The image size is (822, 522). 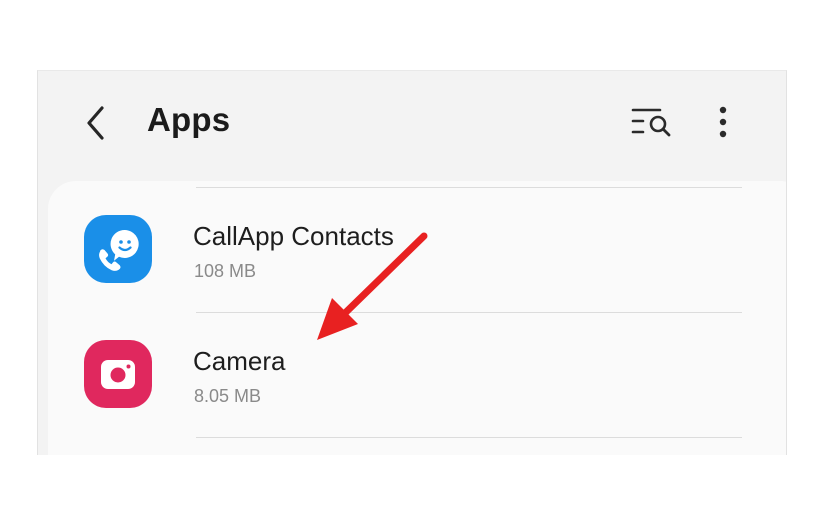 What do you see at coordinates (189, 119) in the screenshot?
I see `page-title: Apps` at bounding box center [189, 119].